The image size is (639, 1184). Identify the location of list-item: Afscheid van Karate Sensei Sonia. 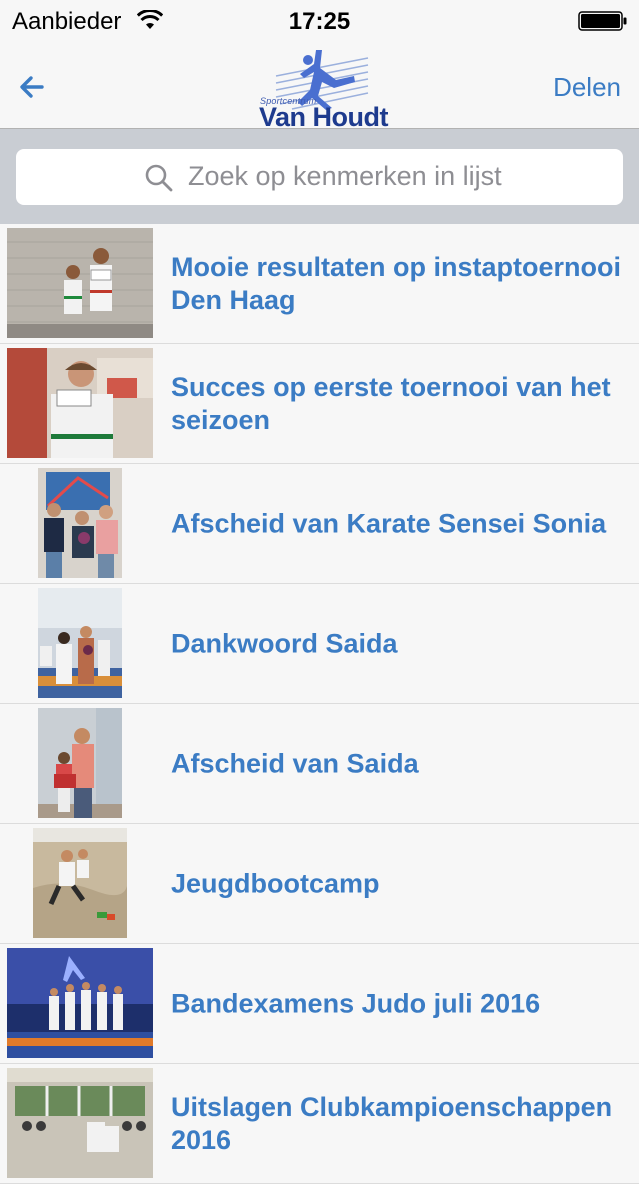
(319, 524).